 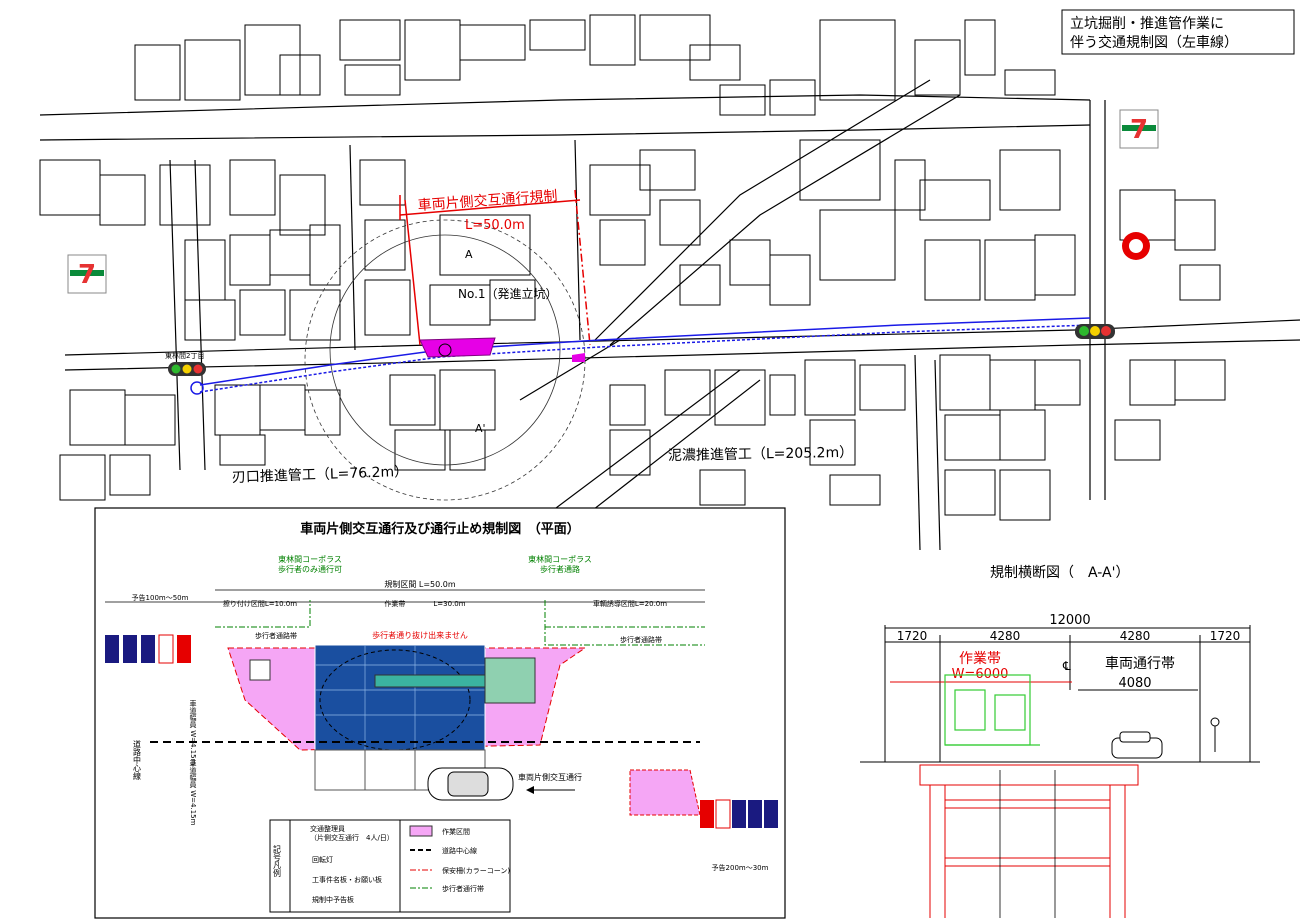 I want to click on legend-item-fence: 保安柵(カラーコーン), so click(x=476, y=870).